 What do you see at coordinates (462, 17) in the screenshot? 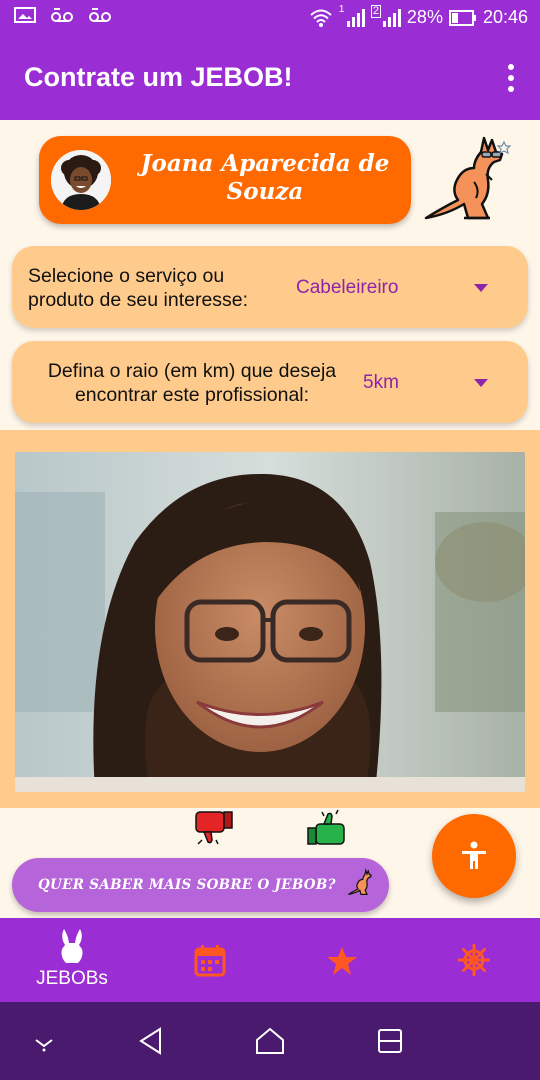
I see `battery-icon` at bounding box center [462, 17].